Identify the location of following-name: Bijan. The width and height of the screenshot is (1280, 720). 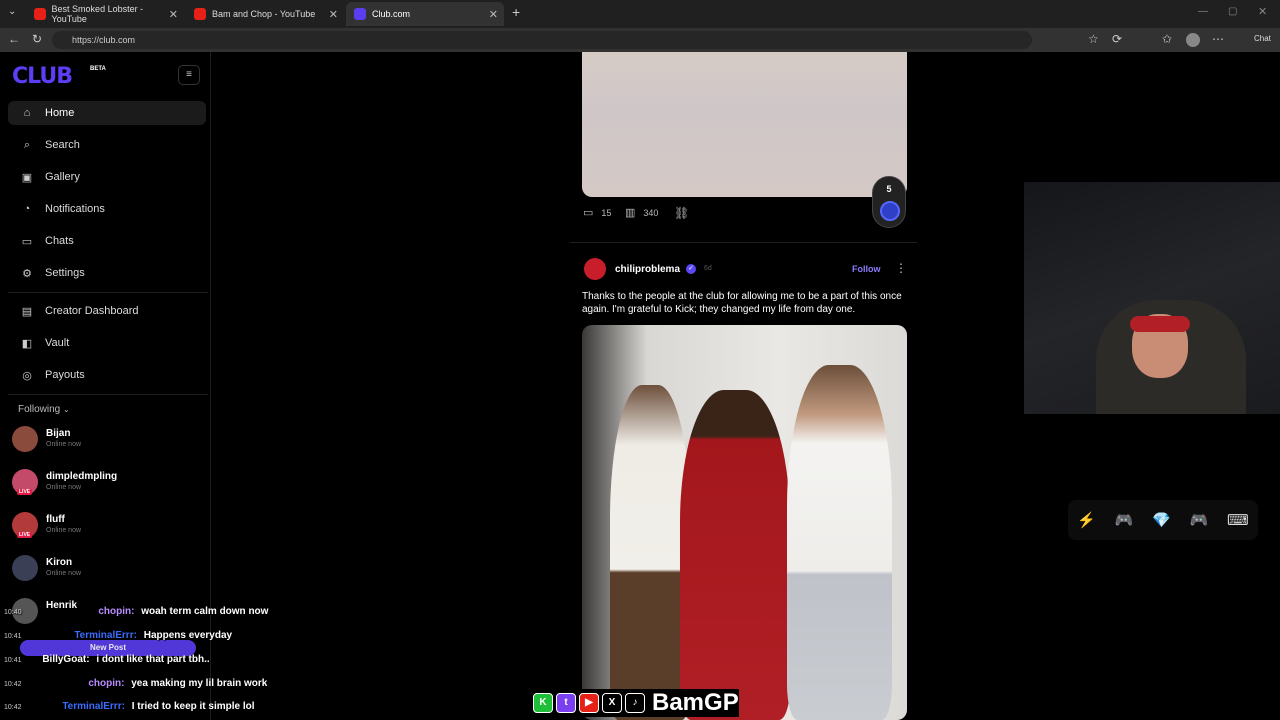
(58, 433).